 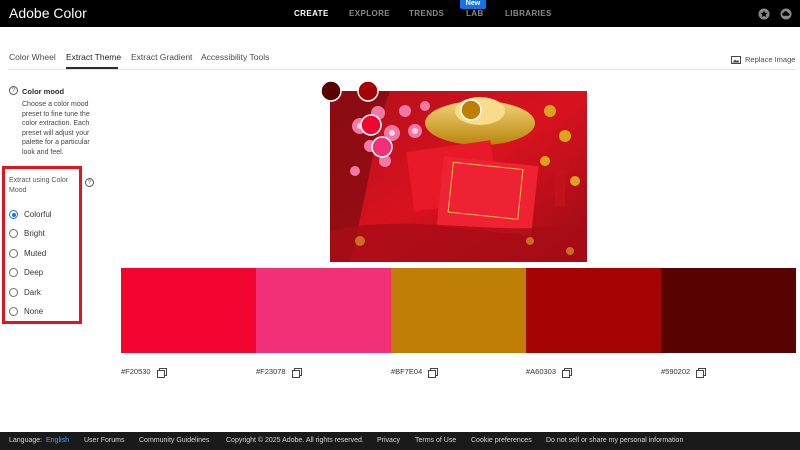 I want to click on mood-option-label: Bright, so click(x=34, y=233).